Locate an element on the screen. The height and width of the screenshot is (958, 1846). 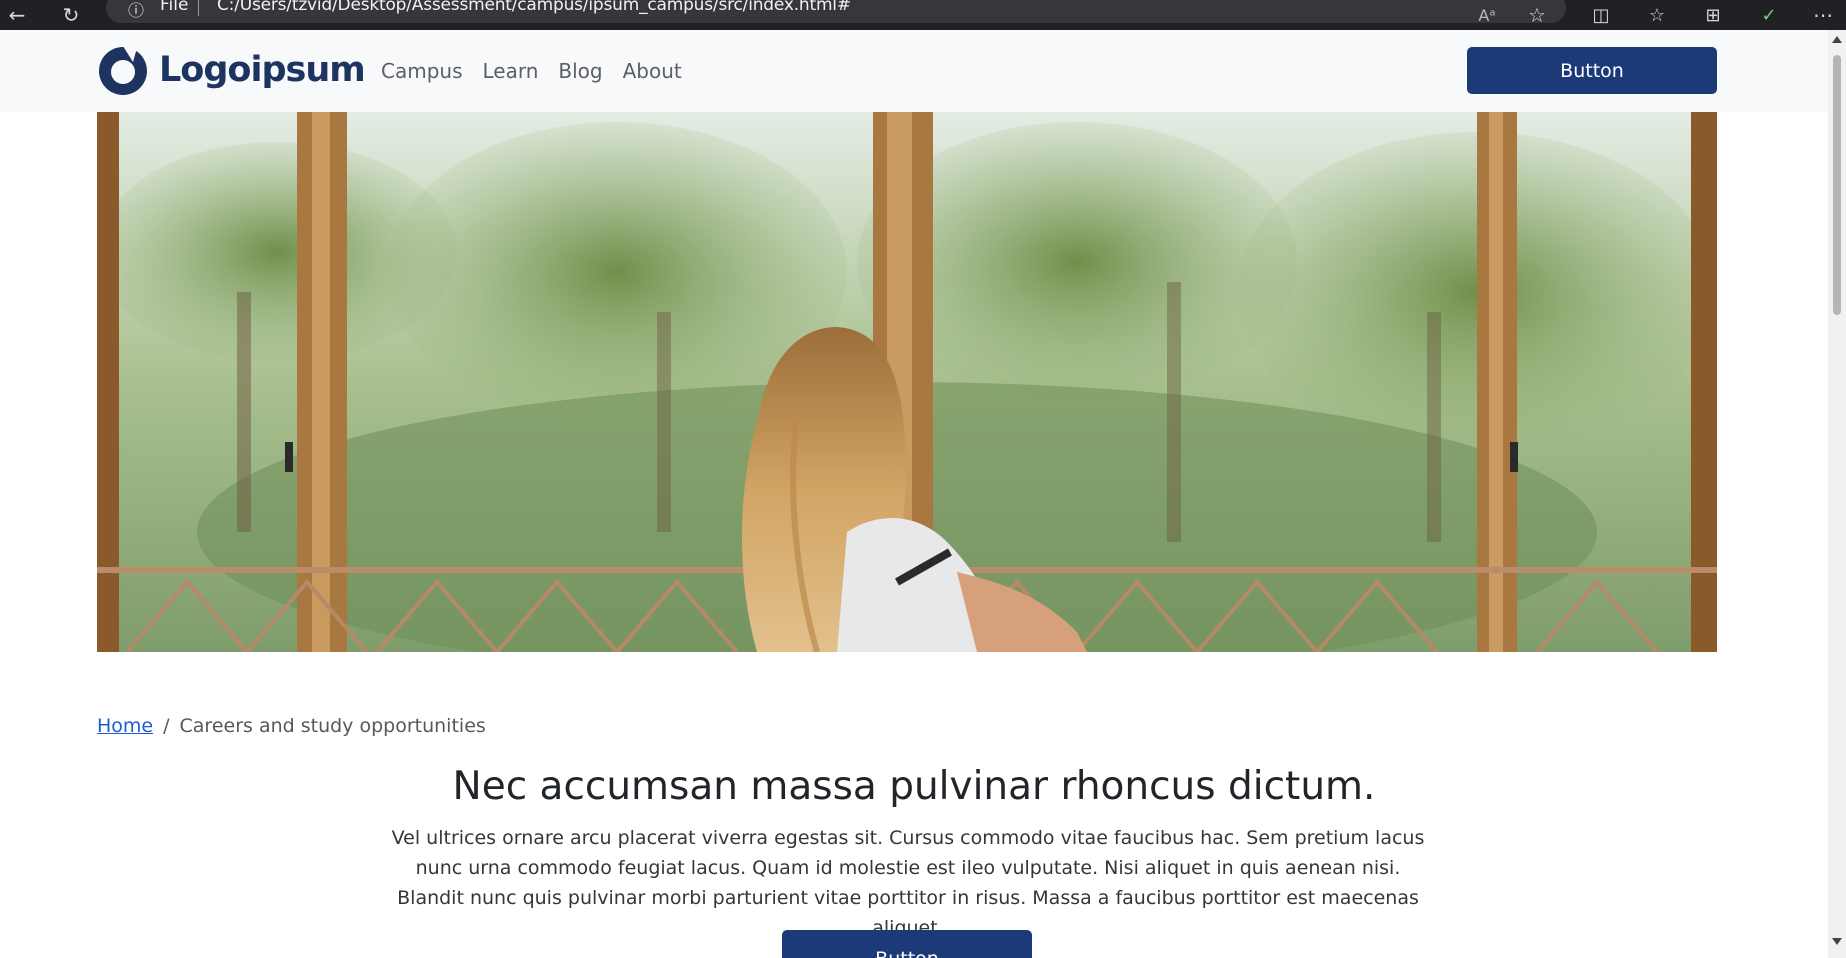
read-aloud-icon: Aᵃ is located at coordinates (1487, 15).